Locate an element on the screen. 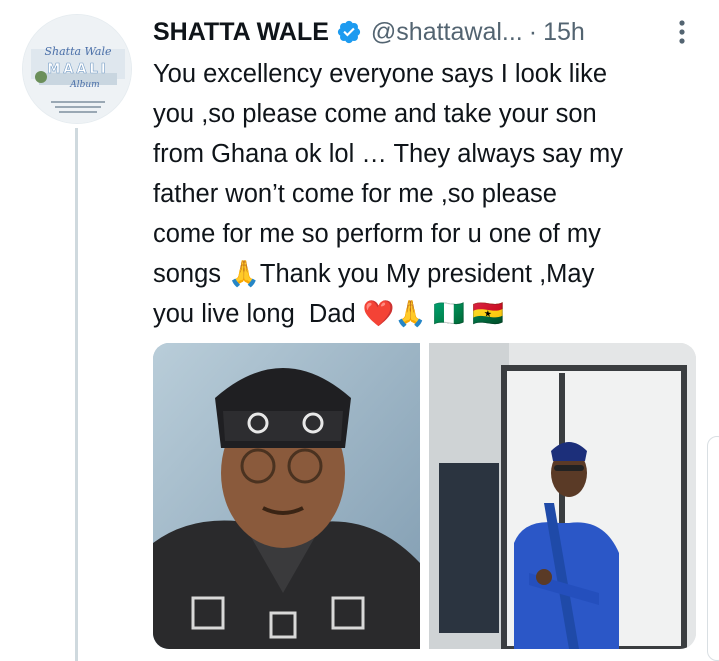  avatar: Shatta Wale MAALI Album is located at coordinates (77, 69).